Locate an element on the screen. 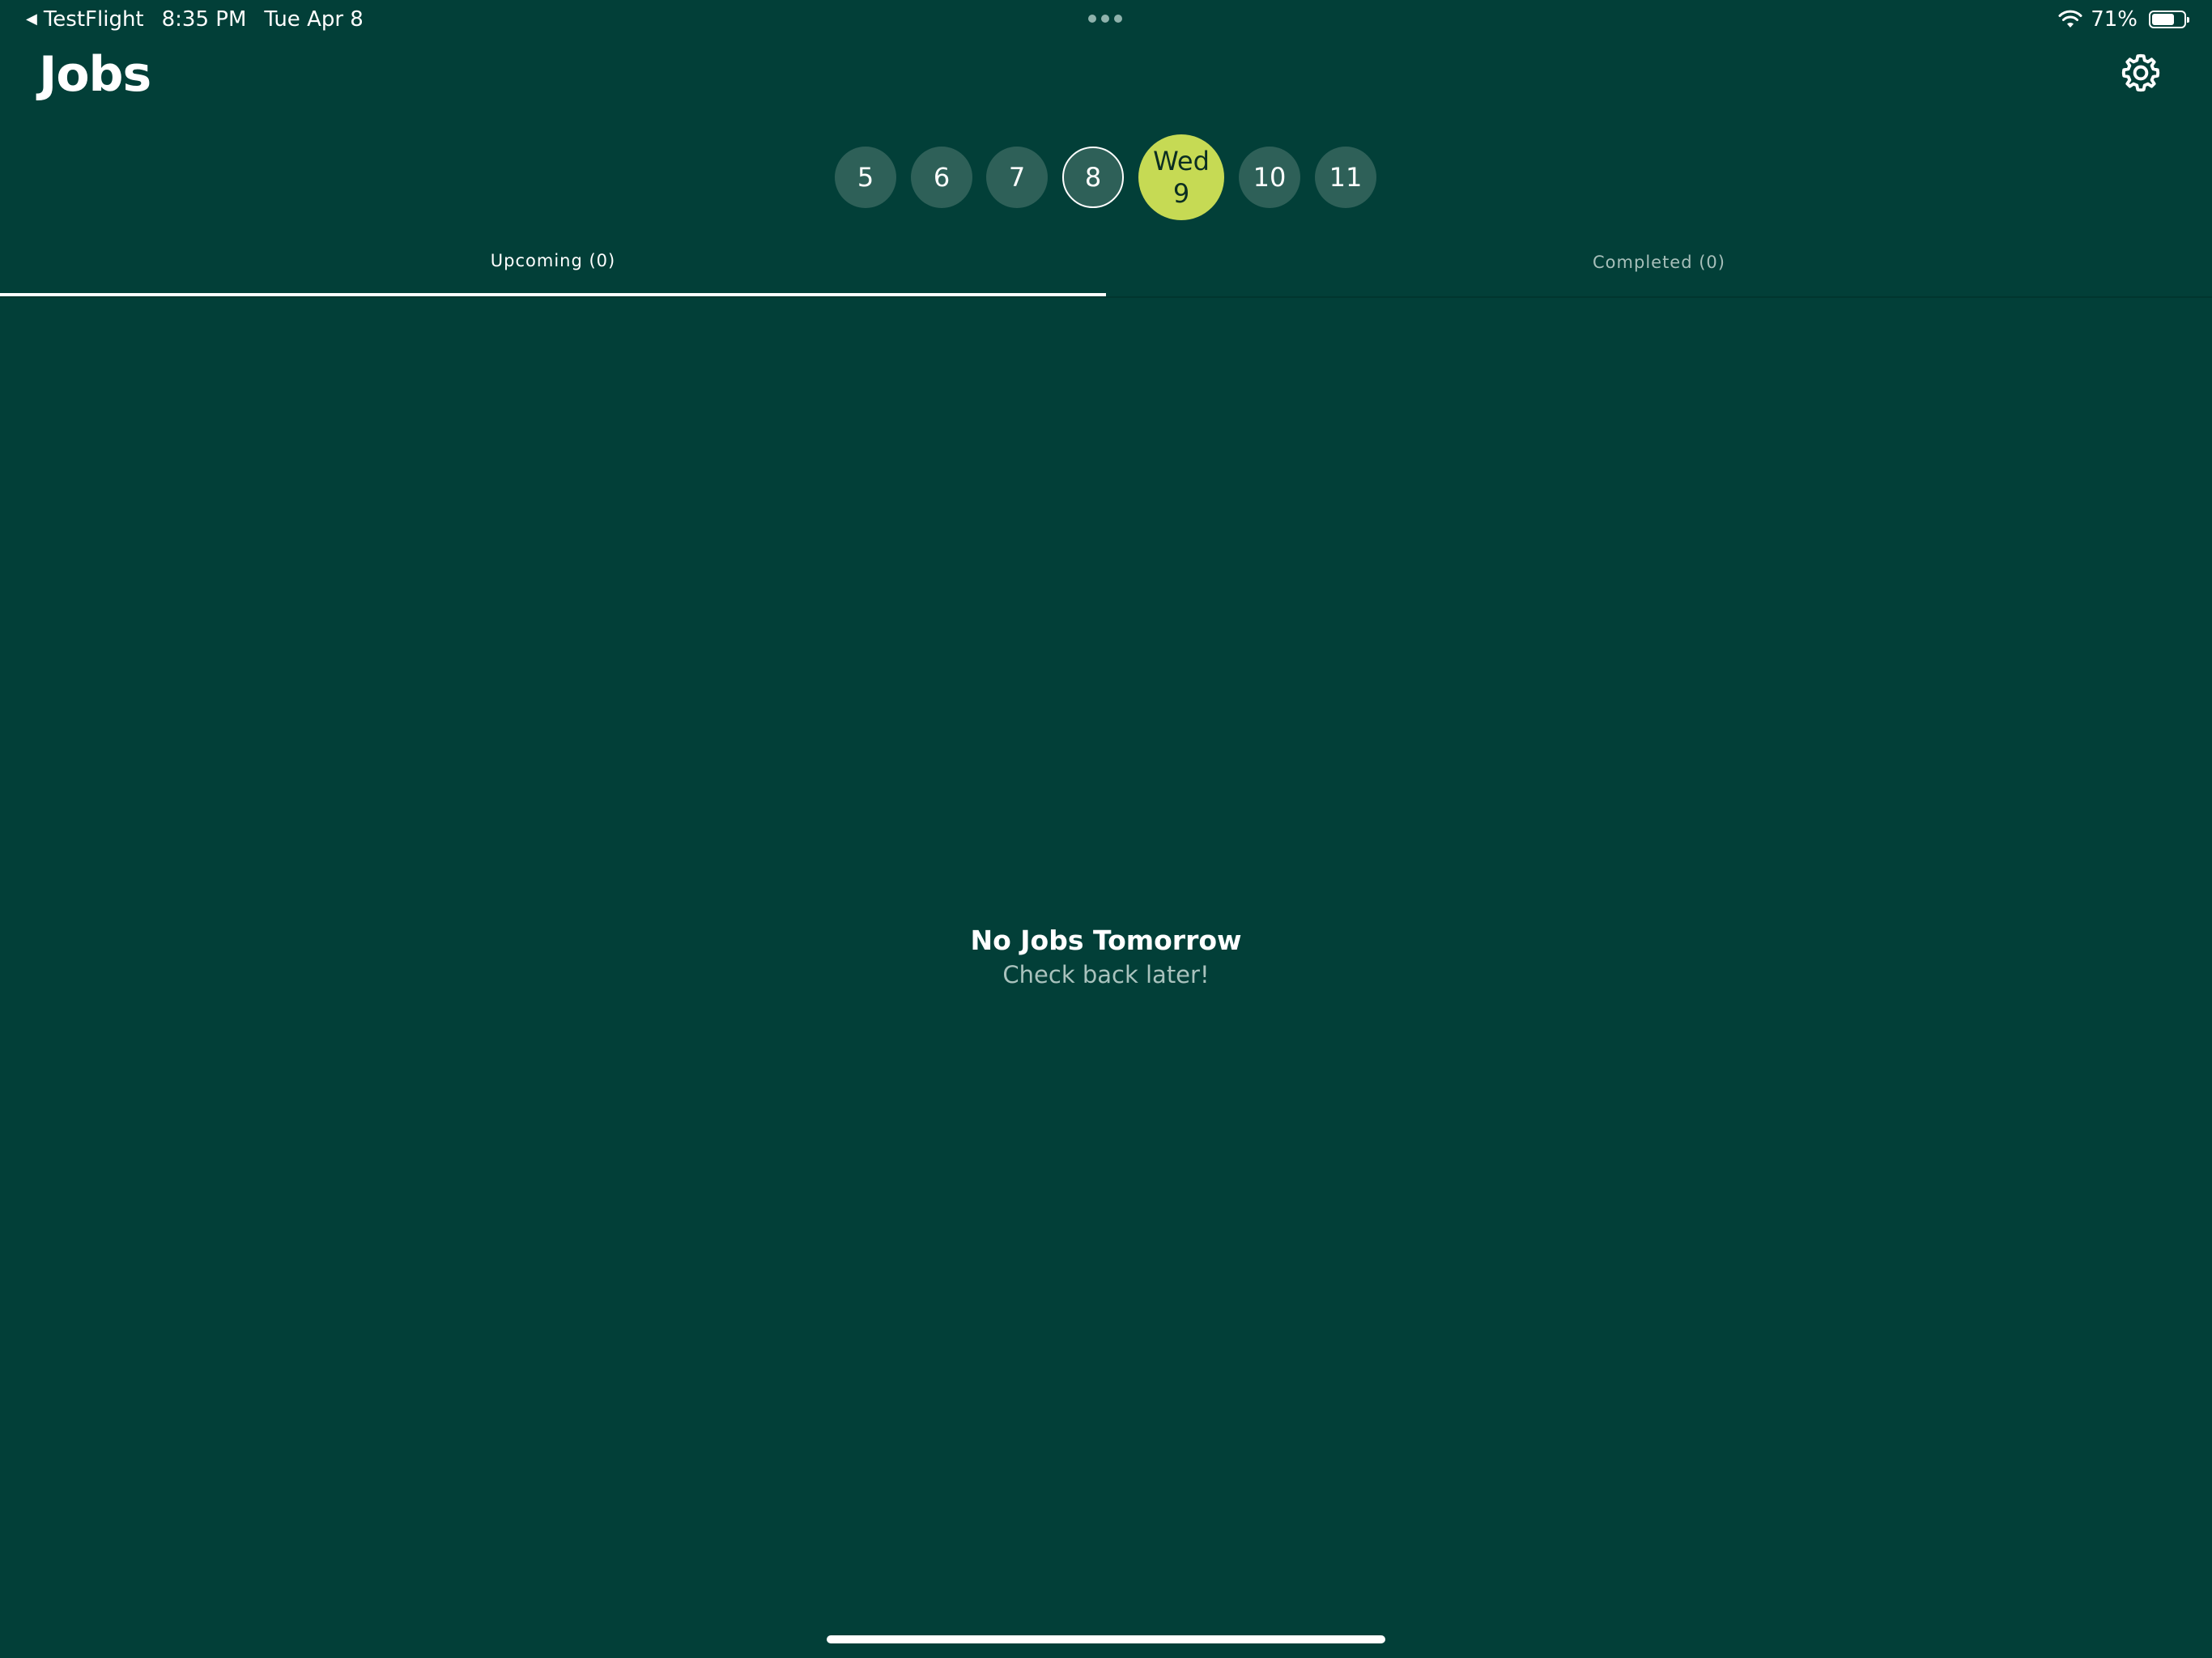 The height and width of the screenshot is (1658, 2212). back-app-link: TestFlight is located at coordinates (94, 19).